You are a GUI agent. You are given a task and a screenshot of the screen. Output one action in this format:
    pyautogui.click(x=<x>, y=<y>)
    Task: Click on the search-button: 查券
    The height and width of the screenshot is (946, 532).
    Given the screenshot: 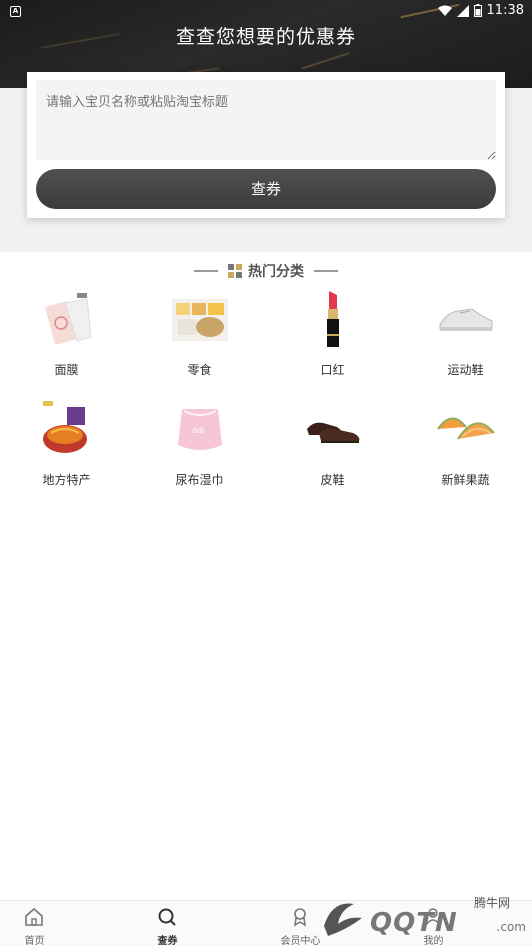 What is the action you would take?
    pyautogui.click(x=266, y=189)
    